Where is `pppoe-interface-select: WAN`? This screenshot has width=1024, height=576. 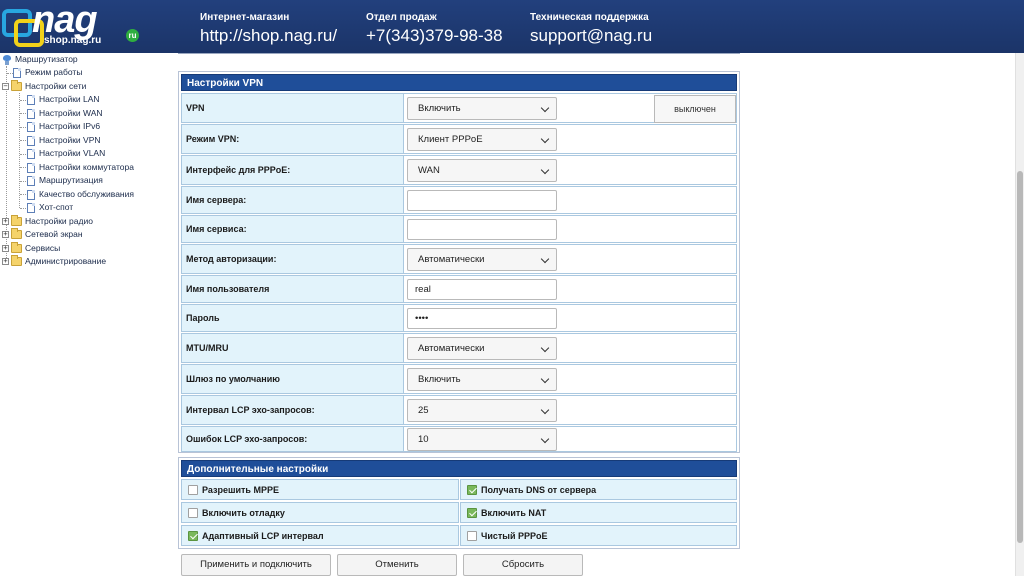 pppoe-interface-select: WAN is located at coordinates (482, 170).